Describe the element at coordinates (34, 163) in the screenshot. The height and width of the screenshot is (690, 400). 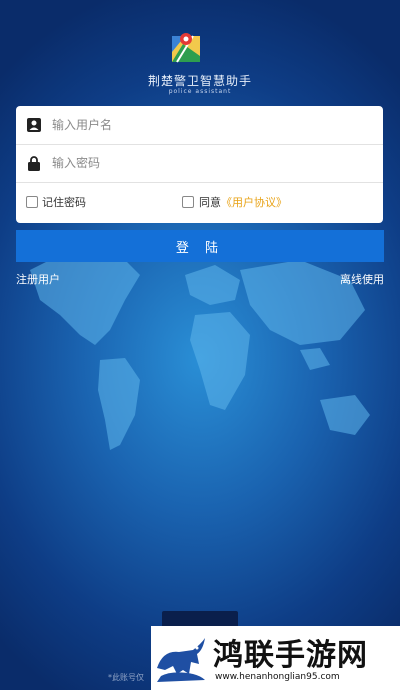
I see `lock-icon` at that location.